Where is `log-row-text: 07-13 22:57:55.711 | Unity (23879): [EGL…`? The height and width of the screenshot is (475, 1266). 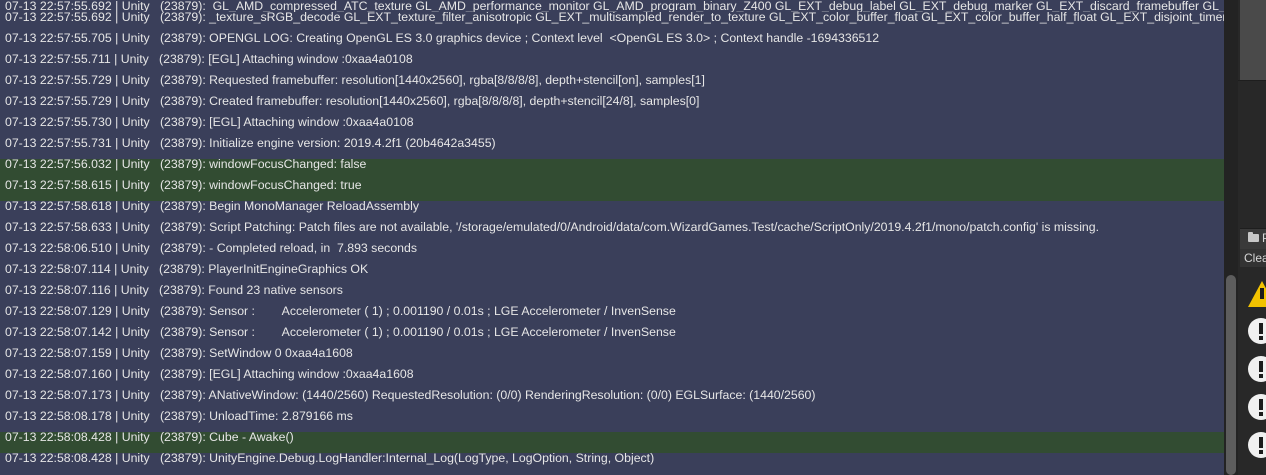
log-row-text: 07-13 22:57:55.711 | Unity (23879): [EGL… is located at coordinates (209, 60).